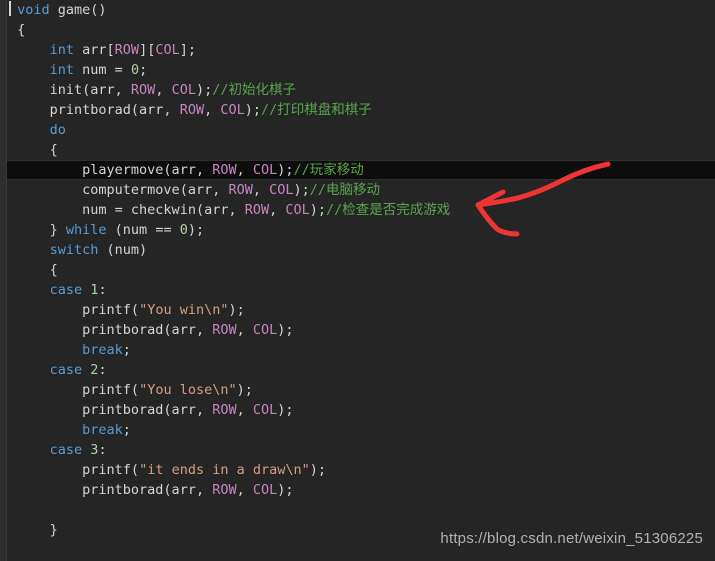 Image resolution: width=715 pixels, height=561 pixels. What do you see at coordinates (188, 390) in the screenshot?
I see `code-token-str: "You lose\n"` at bounding box center [188, 390].